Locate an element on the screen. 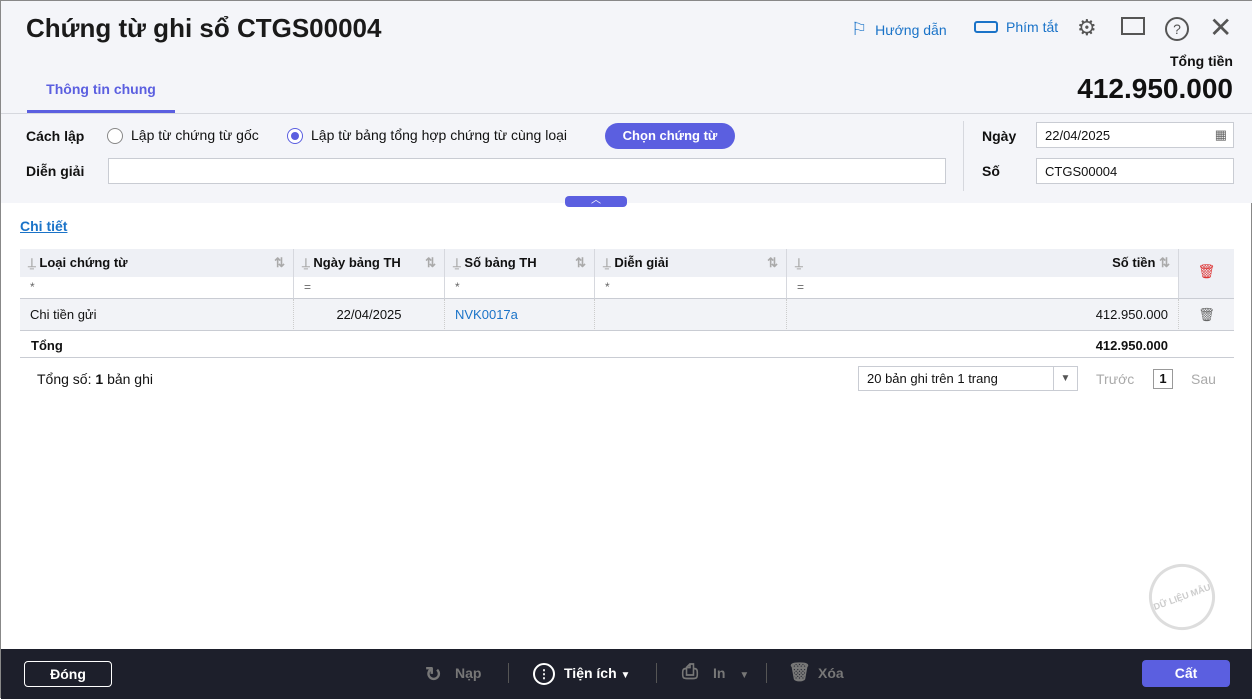  cell-date: 22/04/2025 is located at coordinates (369, 315).